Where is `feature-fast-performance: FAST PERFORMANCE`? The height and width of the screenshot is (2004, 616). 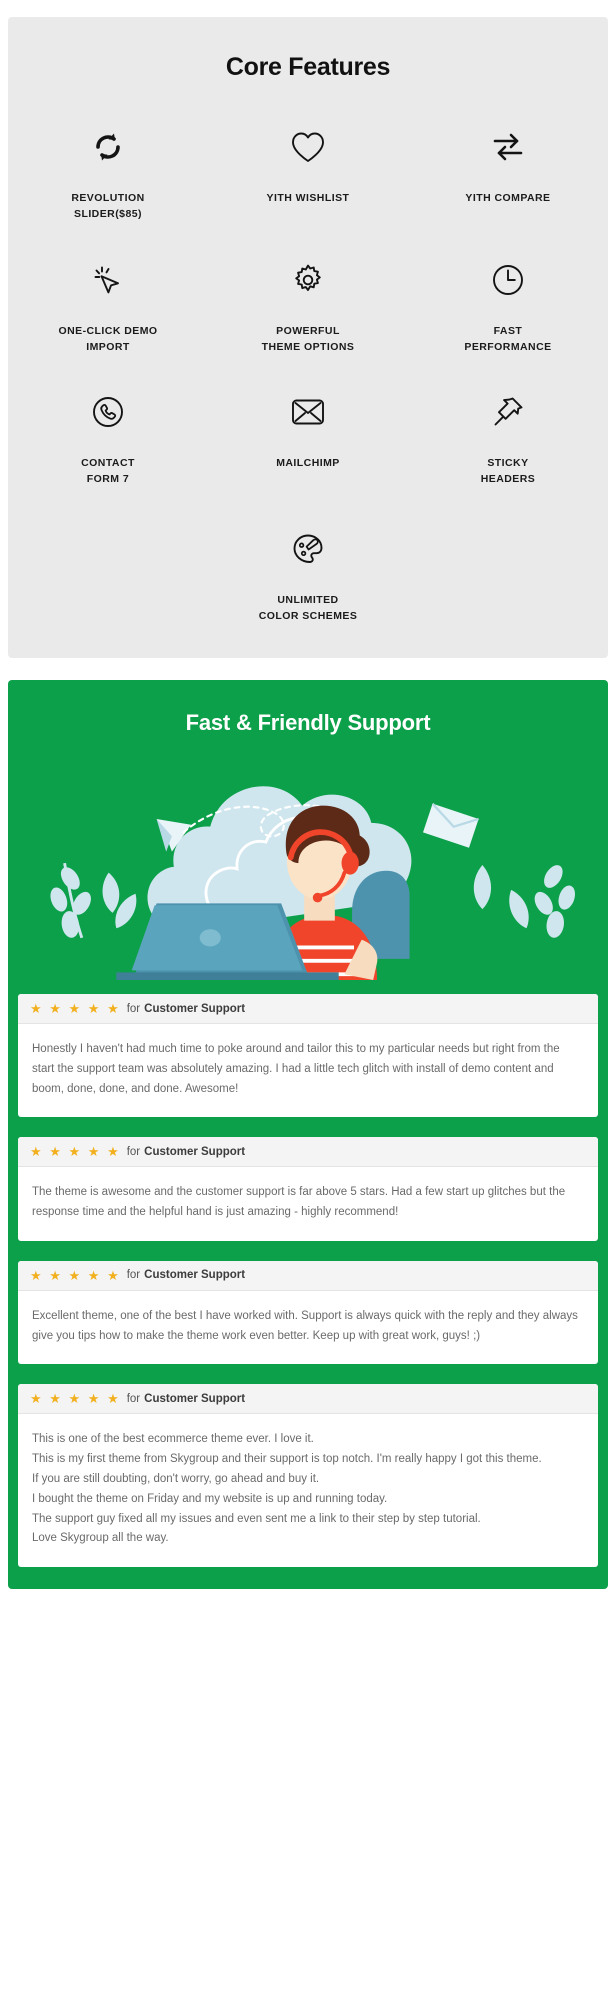
feature-fast-performance: FAST PERFORMANCE is located at coordinates (508, 306).